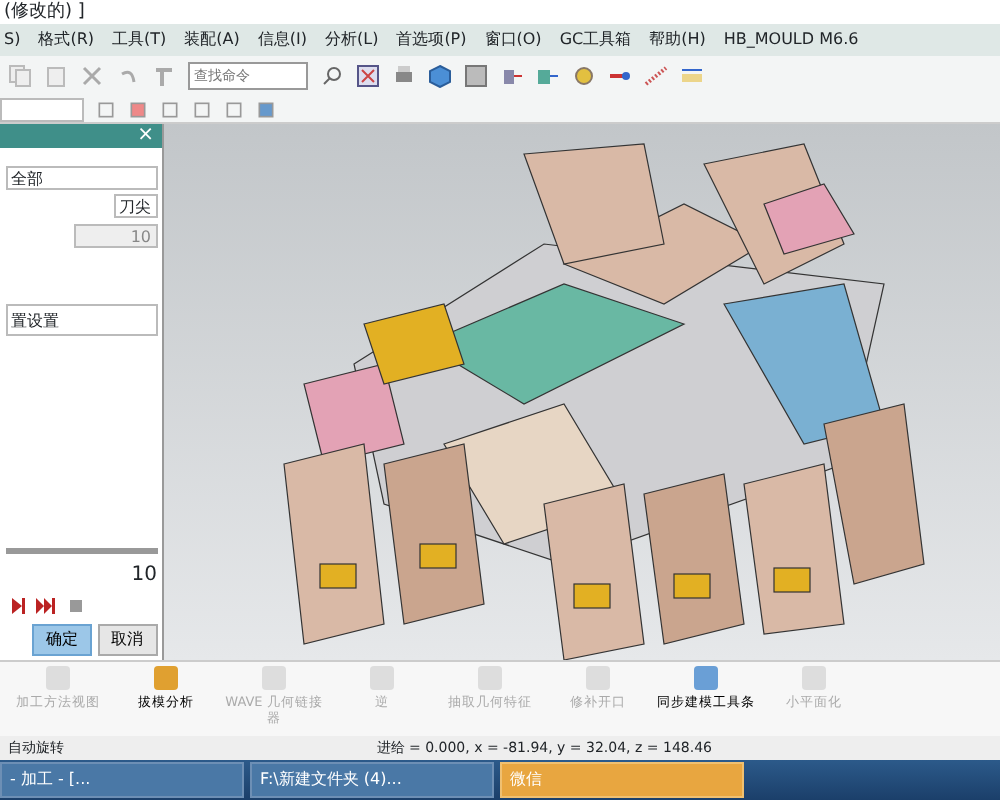 Image resolution: width=1000 pixels, height=800 pixels. I want to click on select-icon, so click(138, 109).